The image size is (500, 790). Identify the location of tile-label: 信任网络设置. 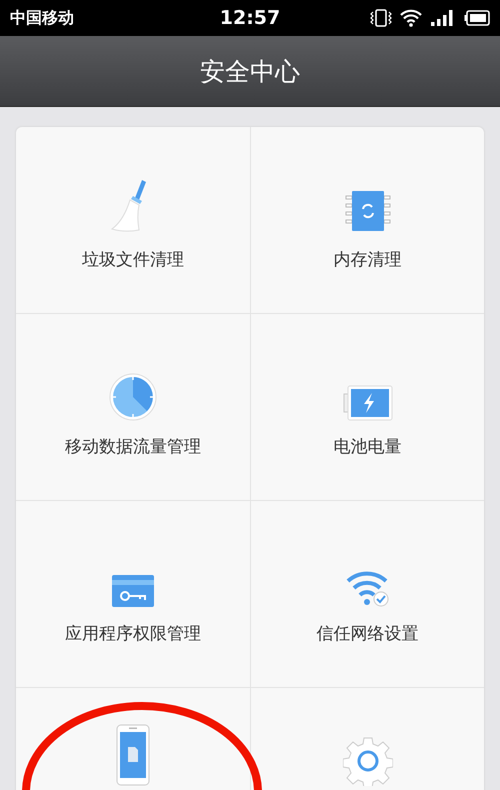
(367, 633).